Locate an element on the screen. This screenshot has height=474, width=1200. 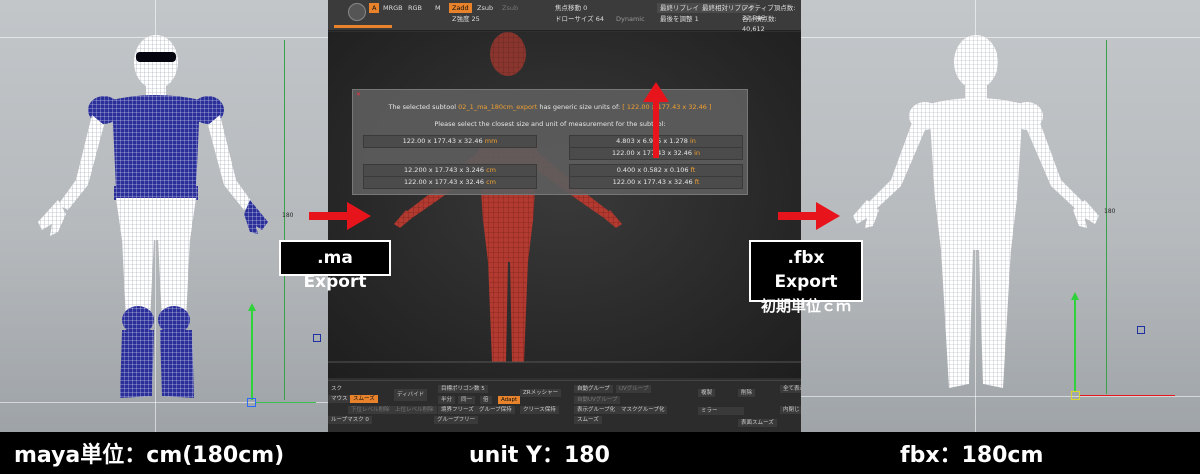
zsub-toggle: Zsub is located at coordinates (485, 8).